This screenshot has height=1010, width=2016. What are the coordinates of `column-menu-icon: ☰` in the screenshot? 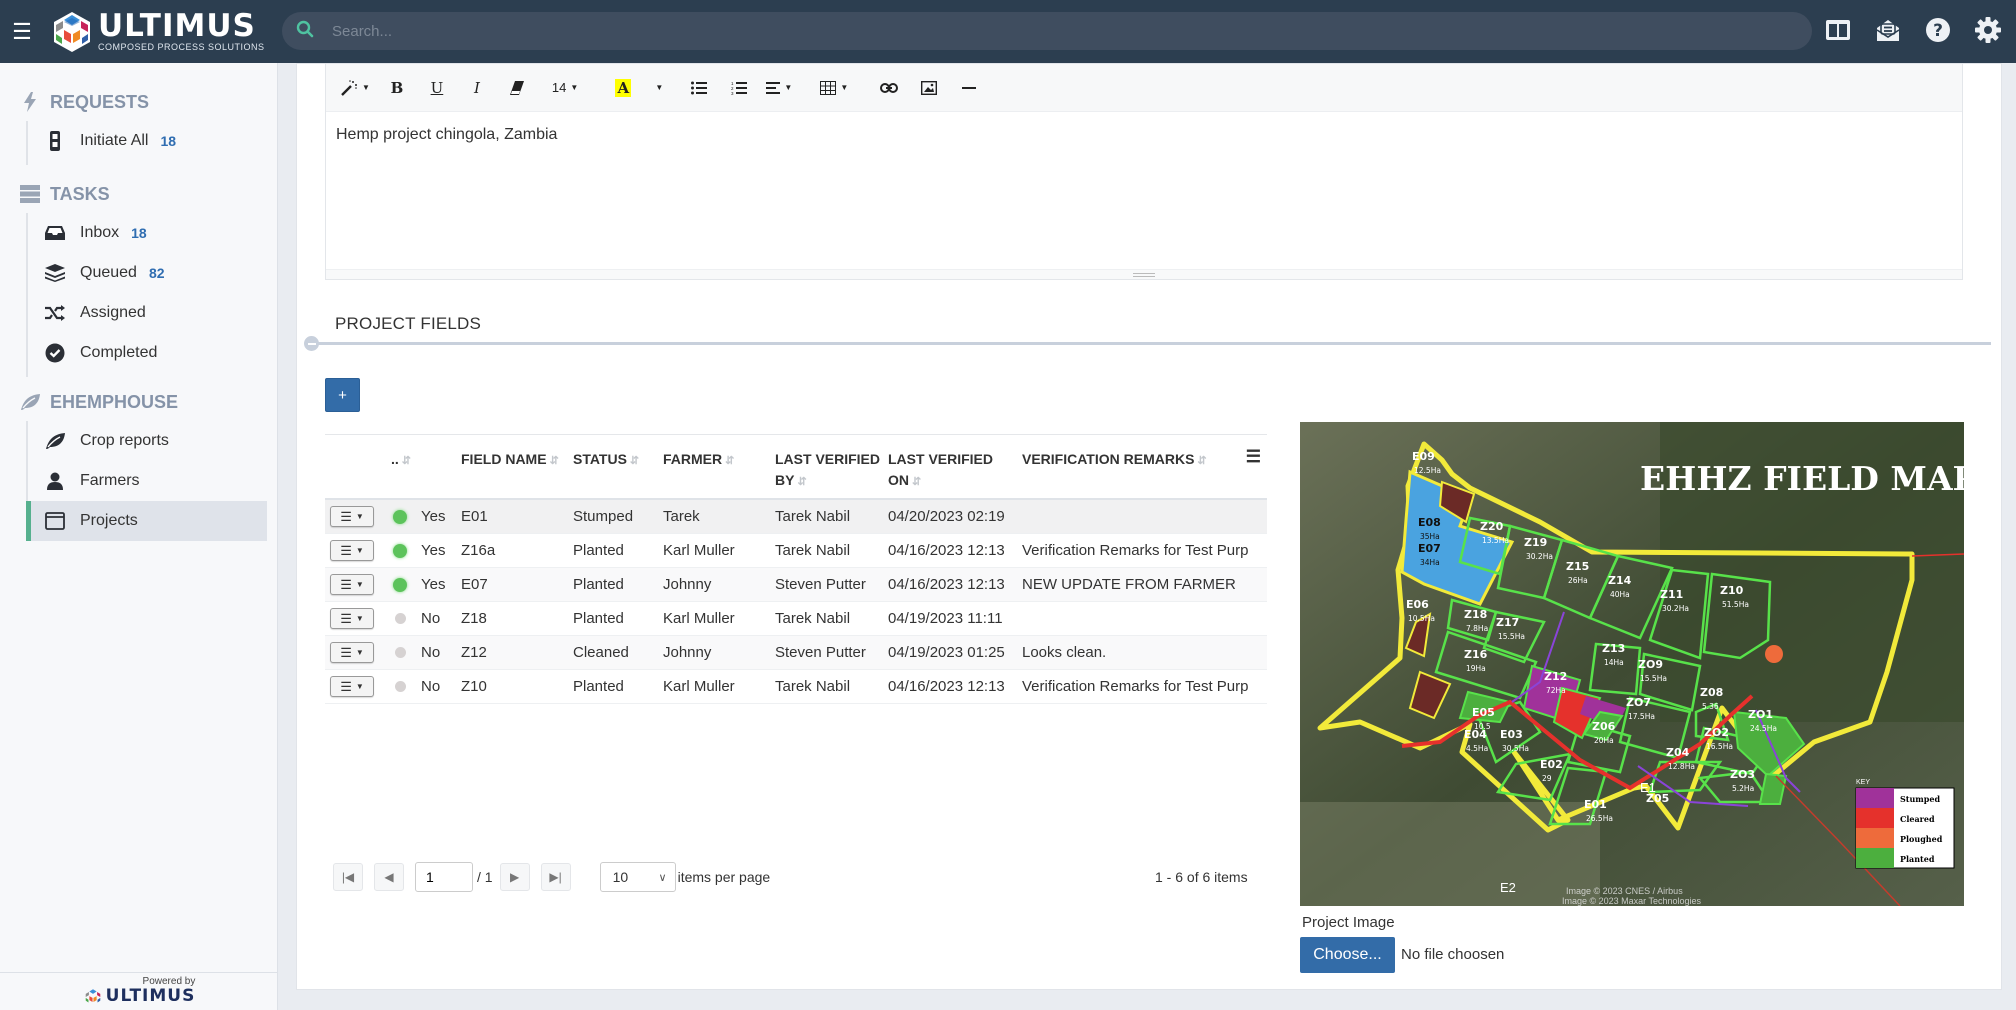 It's located at (1253, 457).